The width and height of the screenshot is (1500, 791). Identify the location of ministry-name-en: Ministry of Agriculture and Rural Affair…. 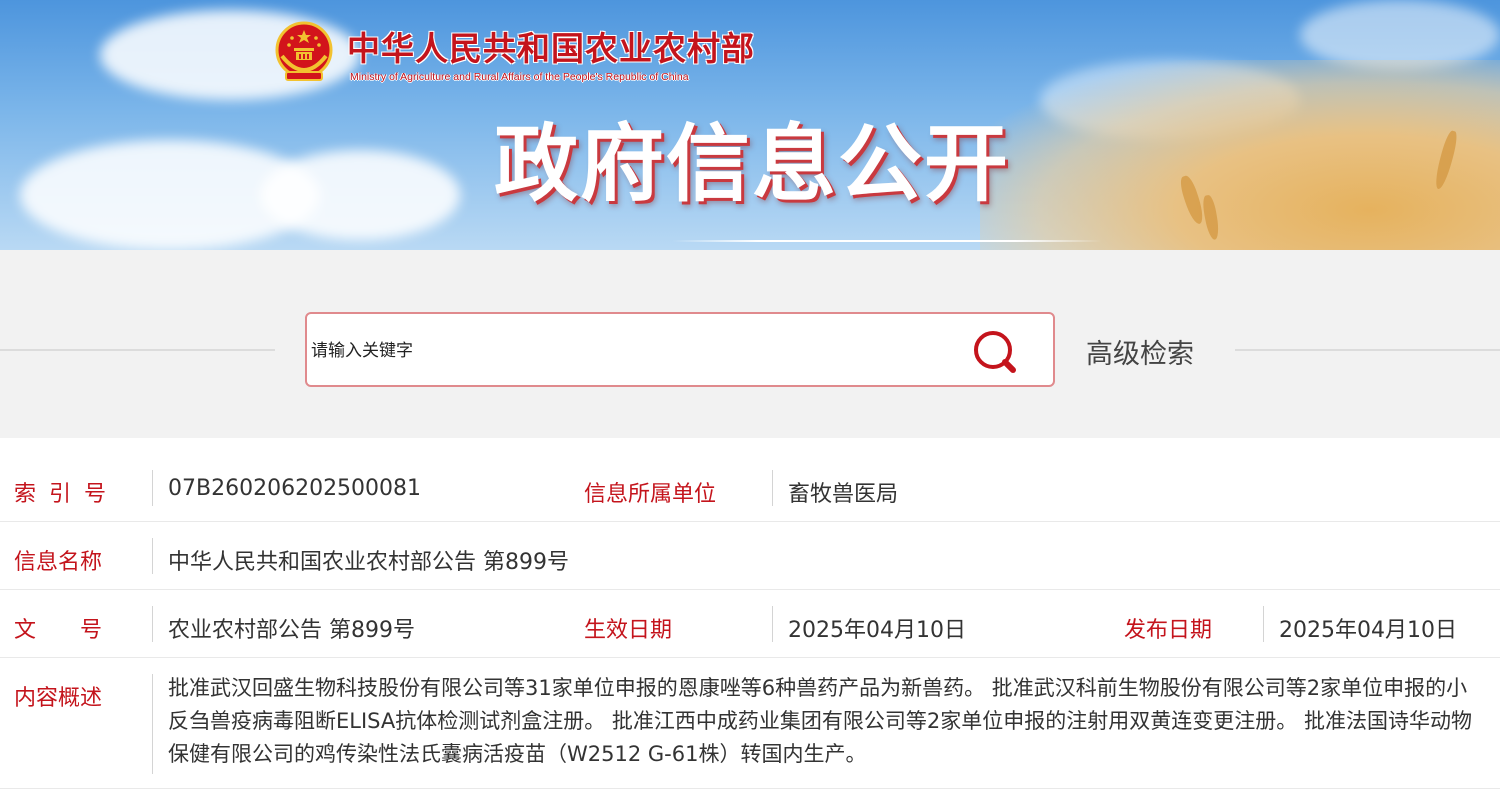
(519, 77).